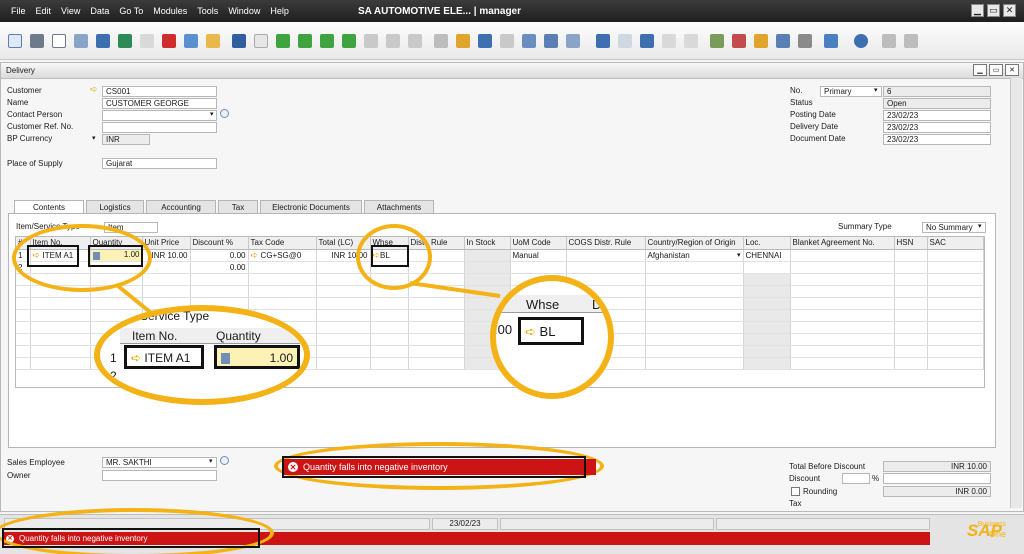  I want to click on customer-ref-field, so click(159, 127).